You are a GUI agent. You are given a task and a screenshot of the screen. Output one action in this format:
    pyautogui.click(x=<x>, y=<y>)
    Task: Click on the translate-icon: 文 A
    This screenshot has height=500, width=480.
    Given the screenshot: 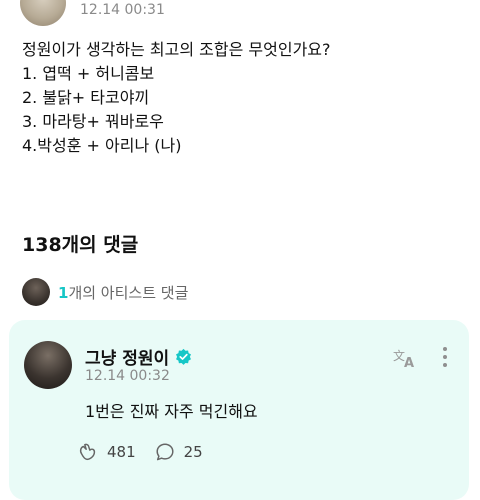 What is the action you would take?
    pyautogui.click(x=405, y=358)
    